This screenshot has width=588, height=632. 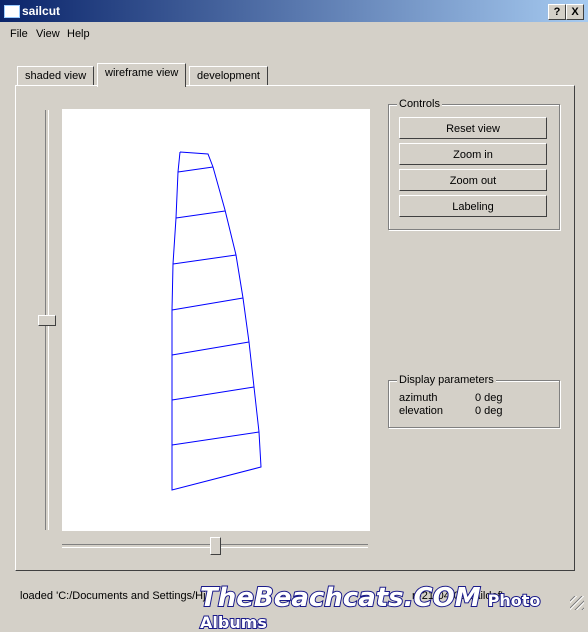 I want to click on tab-shaded-view: shaded view, so click(x=56, y=76).